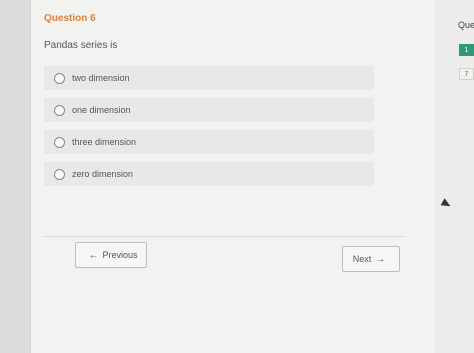  What do you see at coordinates (466, 25) in the screenshot?
I see `question-nav-title: Que` at bounding box center [466, 25].